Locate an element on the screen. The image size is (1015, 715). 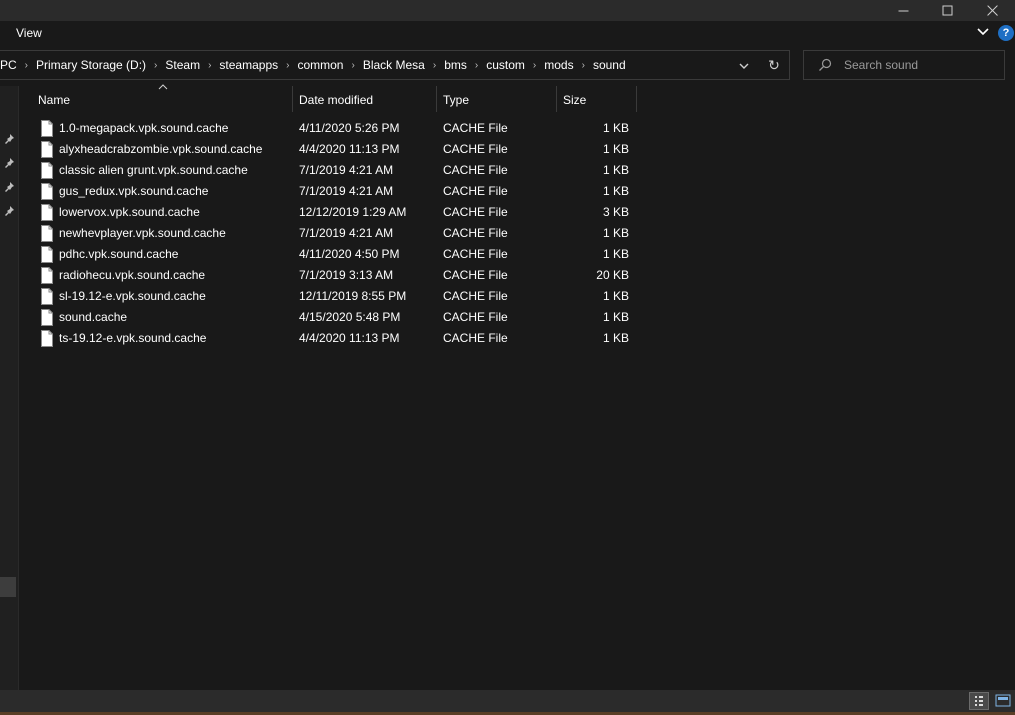
file-date-modified: 7/1/2019 3:13 AM is located at coordinates (346, 275).